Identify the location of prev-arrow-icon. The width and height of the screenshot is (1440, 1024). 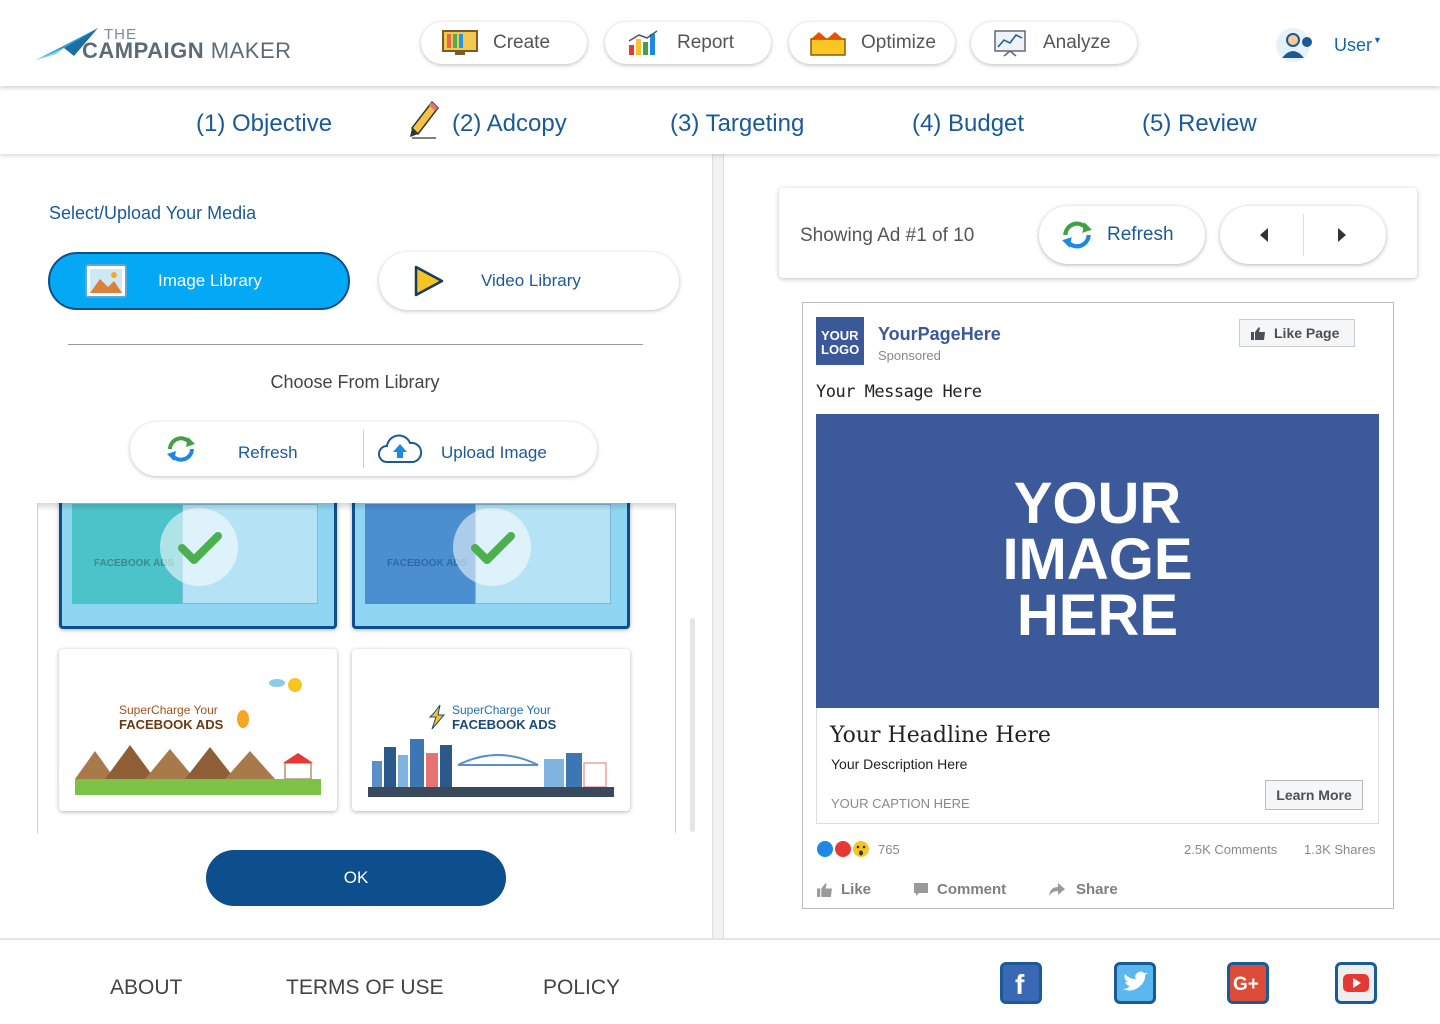
(1264, 235).